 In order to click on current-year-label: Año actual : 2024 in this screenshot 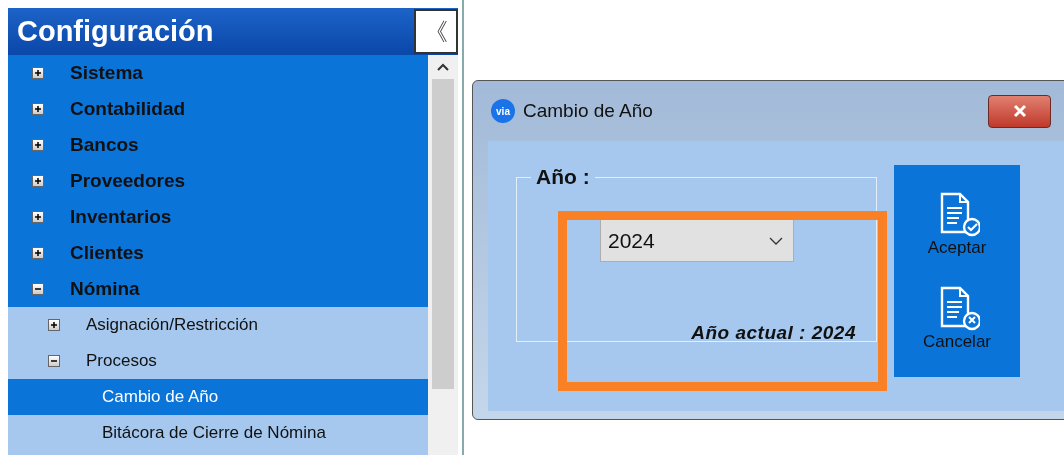, I will do `click(773, 333)`.